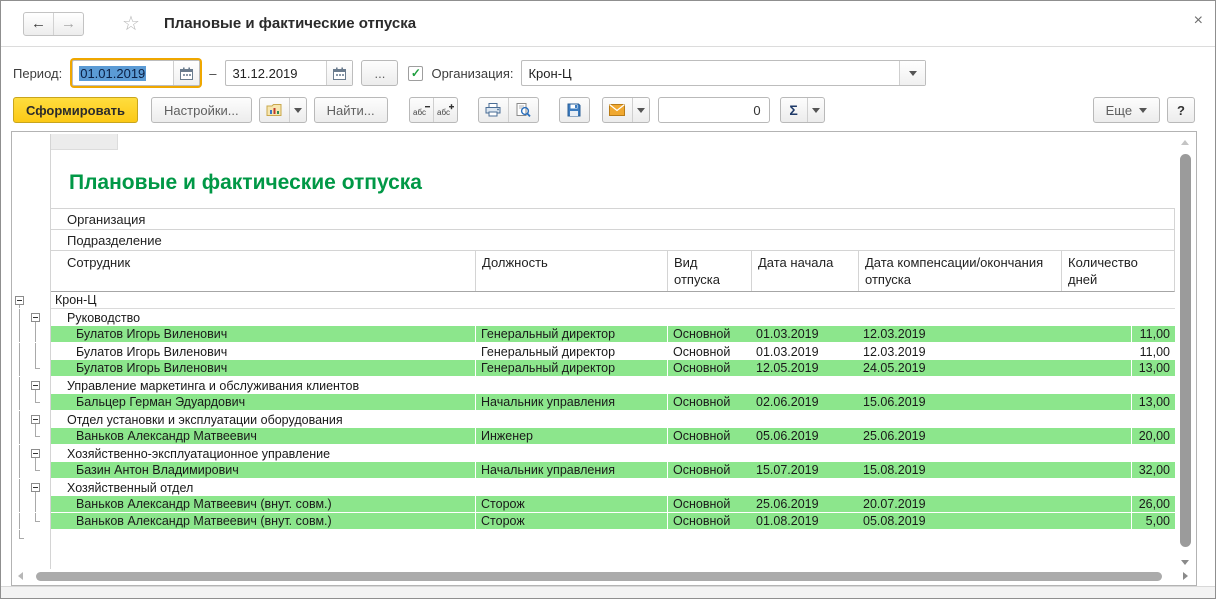  What do you see at coordinates (1153, 436) in the screenshot?
I see `cell: 20,00` at bounding box center [1153, 436].